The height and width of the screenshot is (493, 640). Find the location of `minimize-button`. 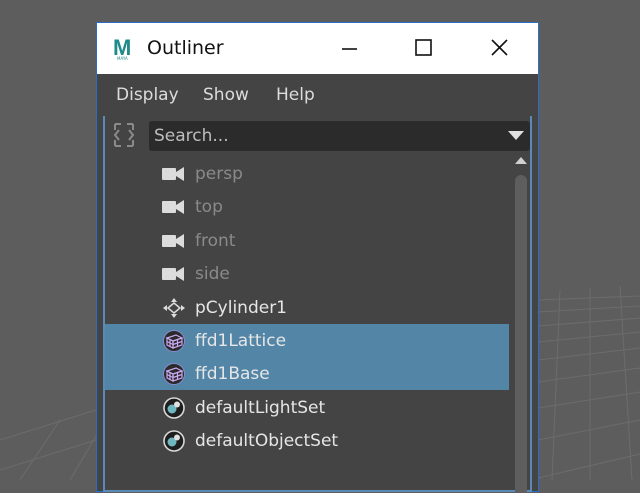

minimize-button is located at coordinates (349, 48).